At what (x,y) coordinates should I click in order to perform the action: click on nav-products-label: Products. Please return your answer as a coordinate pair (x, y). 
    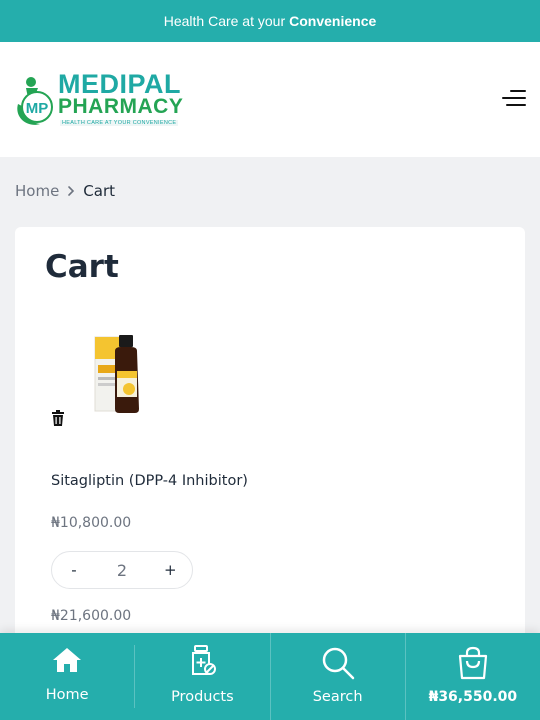
    Looking at the image, I should click on (202, 697).